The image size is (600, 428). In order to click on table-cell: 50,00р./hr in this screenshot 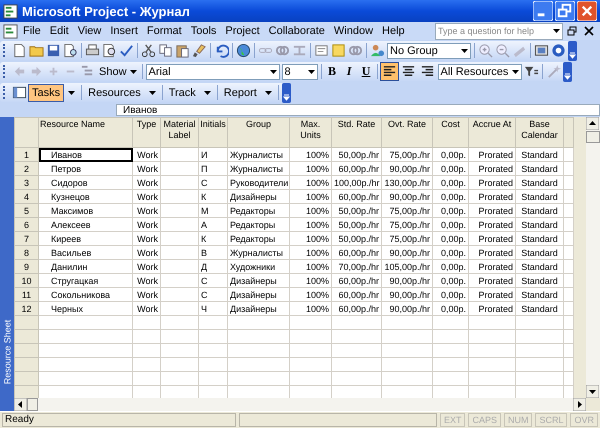, I will do `click(357, 211)`.